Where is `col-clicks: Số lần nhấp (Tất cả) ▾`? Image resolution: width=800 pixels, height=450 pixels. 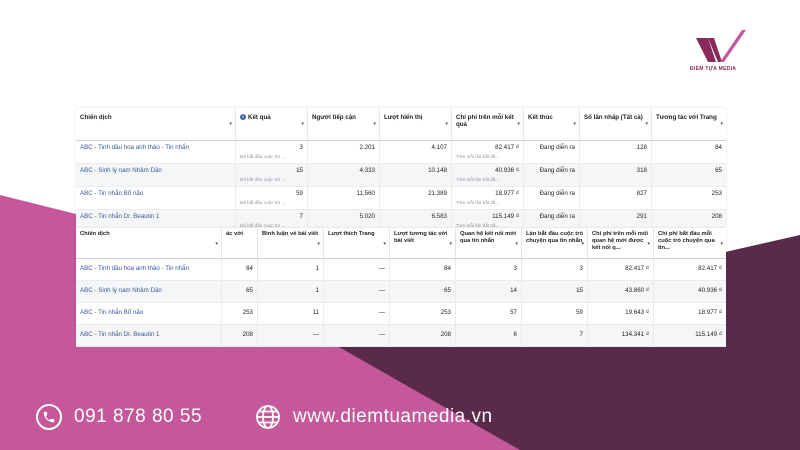
col-clicks: Số lần nhấp (Tất cả) ▾ is located at coordinates (616, 124).